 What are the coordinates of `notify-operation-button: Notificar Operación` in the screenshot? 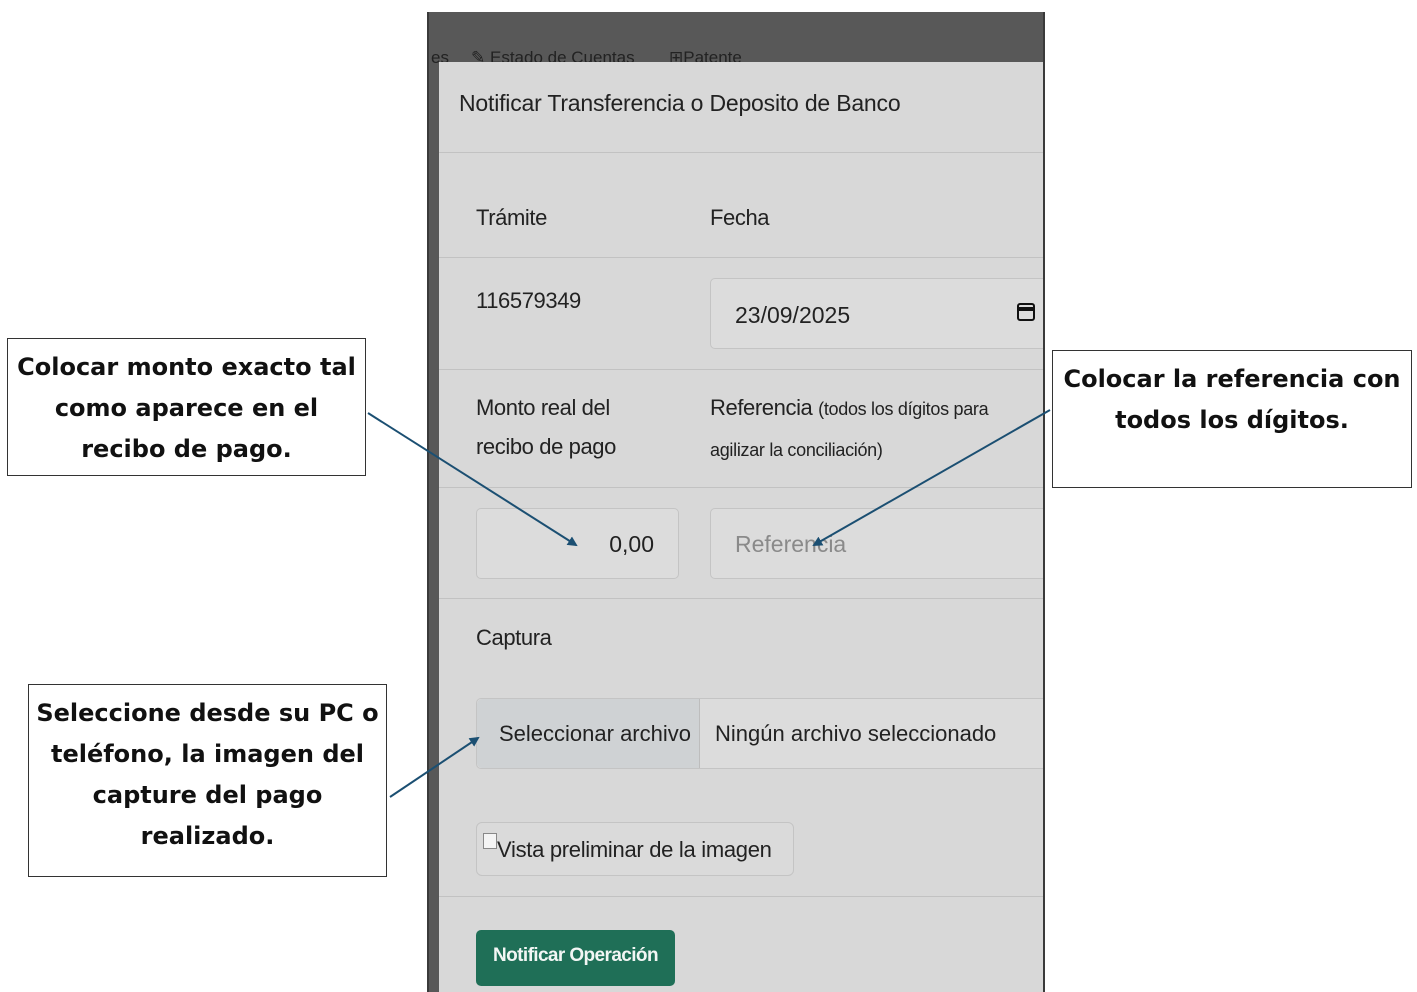 It's located at (575, 958).